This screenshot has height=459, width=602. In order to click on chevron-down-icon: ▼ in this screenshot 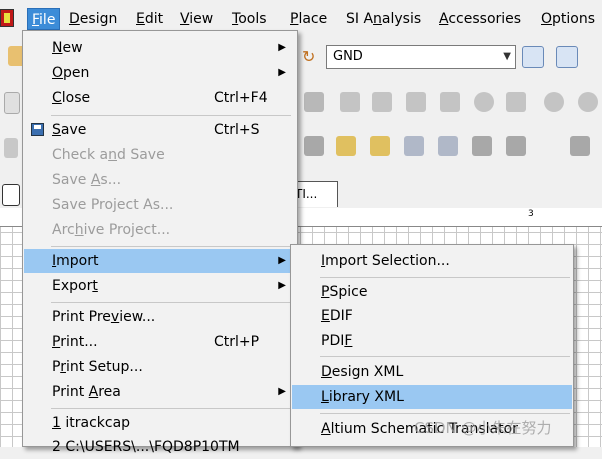, I will do `click(507, 56)`.